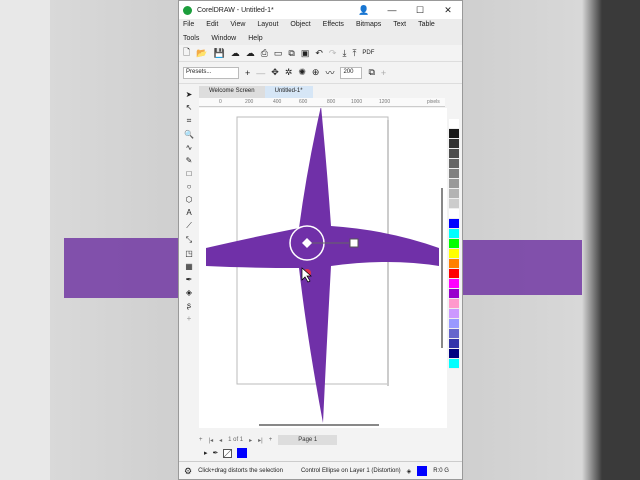 Image resolution: width=640 pixels, height=480 pixels. What do you see at coordinates (232, 92) in the screenshot?
I see `tab-welcome-screen: Welcome Screen` at bounding box center [232, 92].